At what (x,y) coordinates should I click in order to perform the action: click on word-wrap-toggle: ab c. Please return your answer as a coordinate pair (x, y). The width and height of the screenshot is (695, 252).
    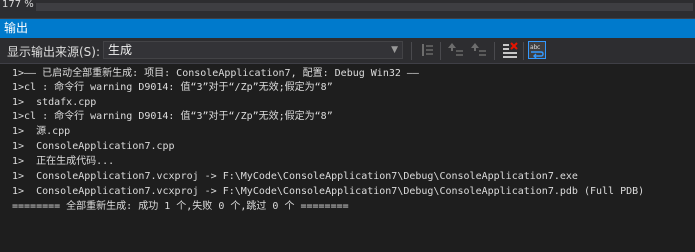
    Looking at the image, I should click on (537, 50).